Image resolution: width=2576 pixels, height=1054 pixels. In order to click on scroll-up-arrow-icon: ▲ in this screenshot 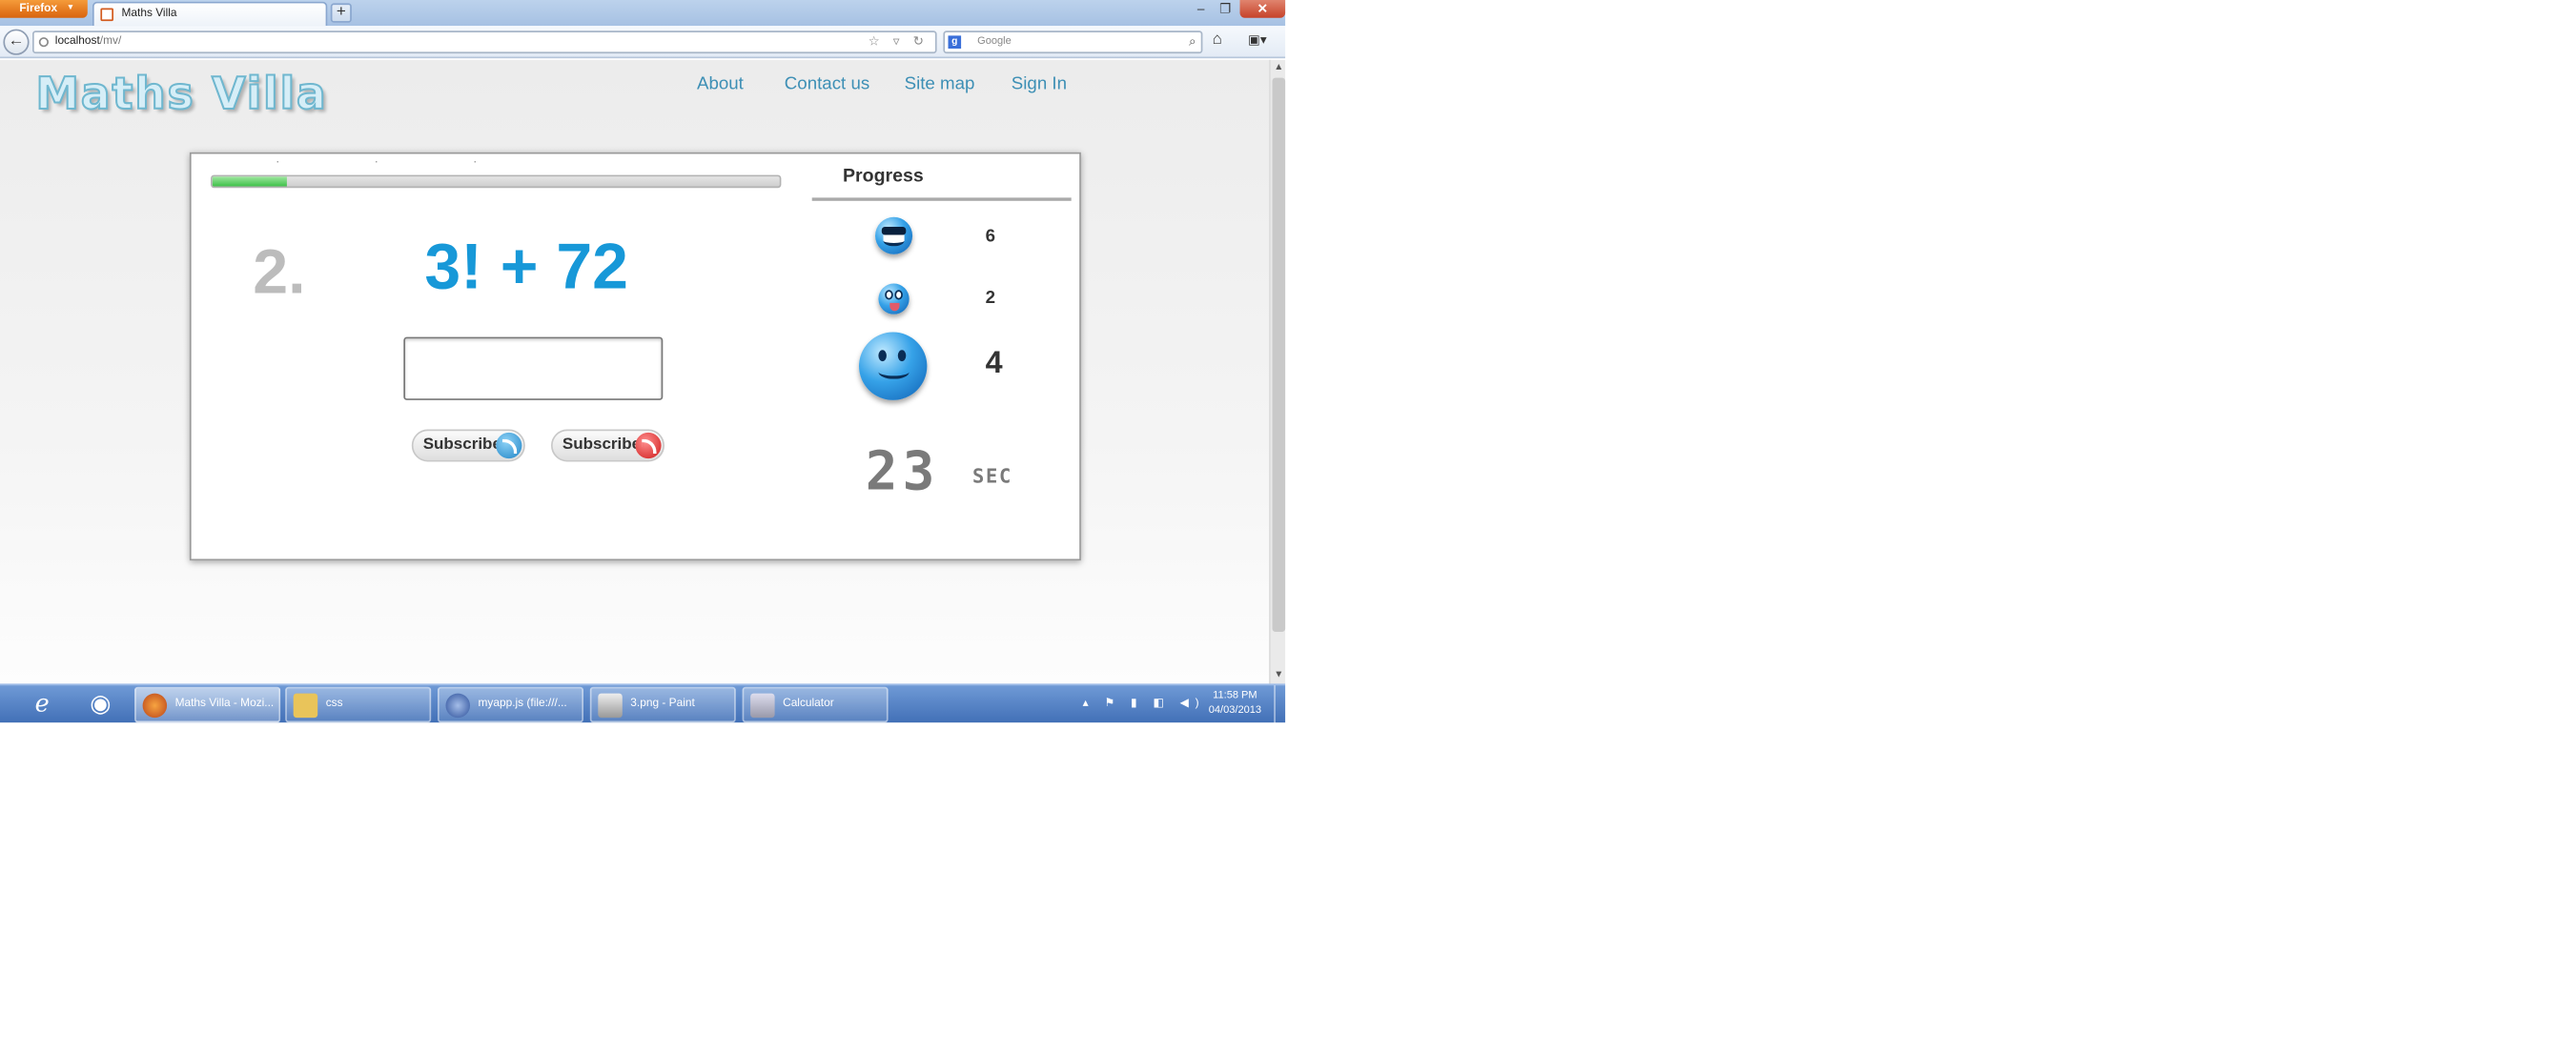, I will do `click(1279, 68)`.